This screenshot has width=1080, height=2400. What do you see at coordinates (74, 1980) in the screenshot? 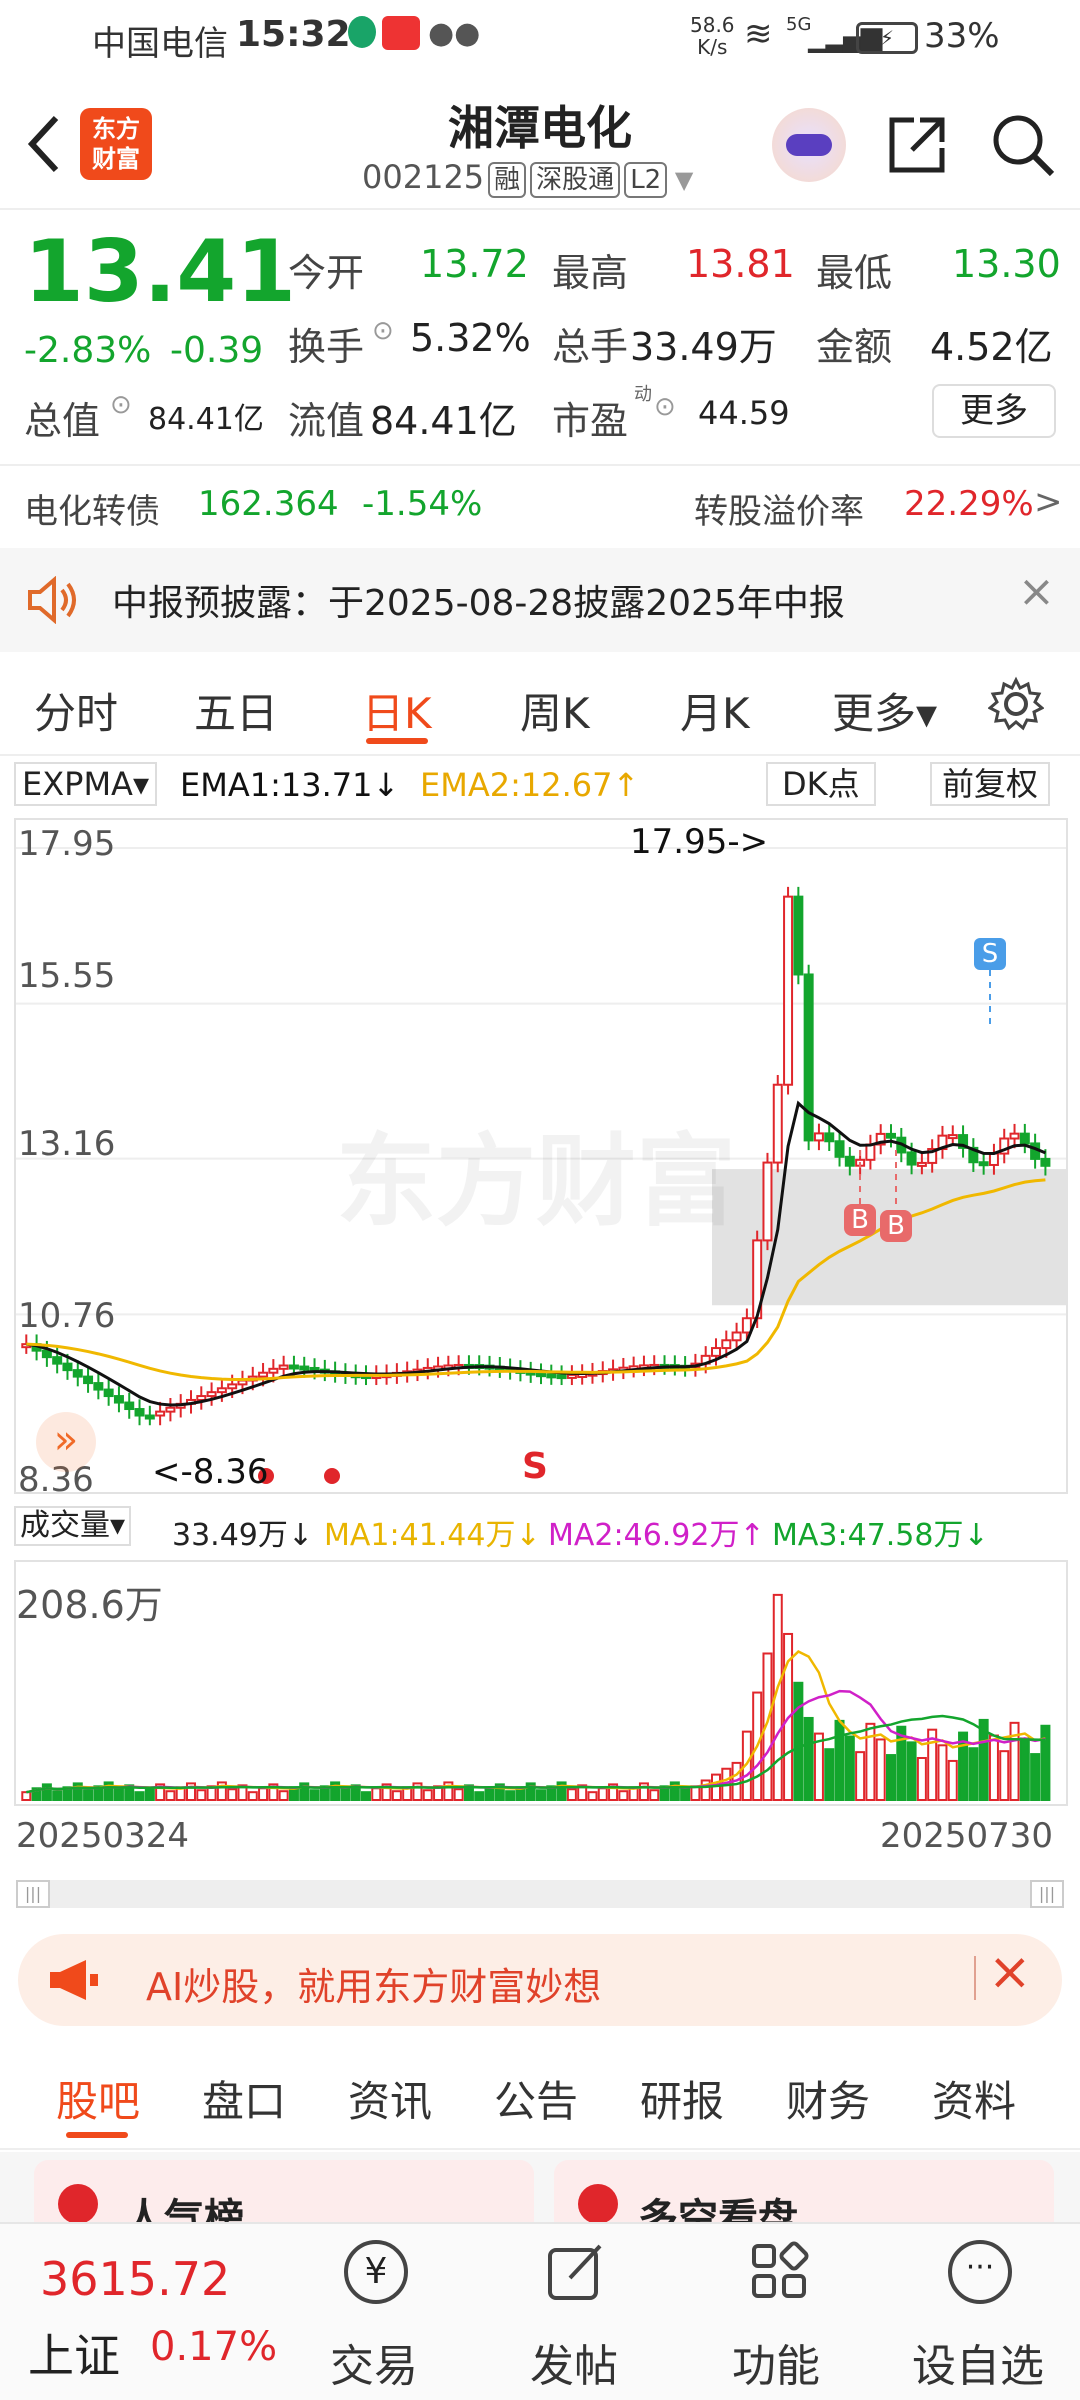
I see `megaphone-icon` at bounding box center [74, 1980].